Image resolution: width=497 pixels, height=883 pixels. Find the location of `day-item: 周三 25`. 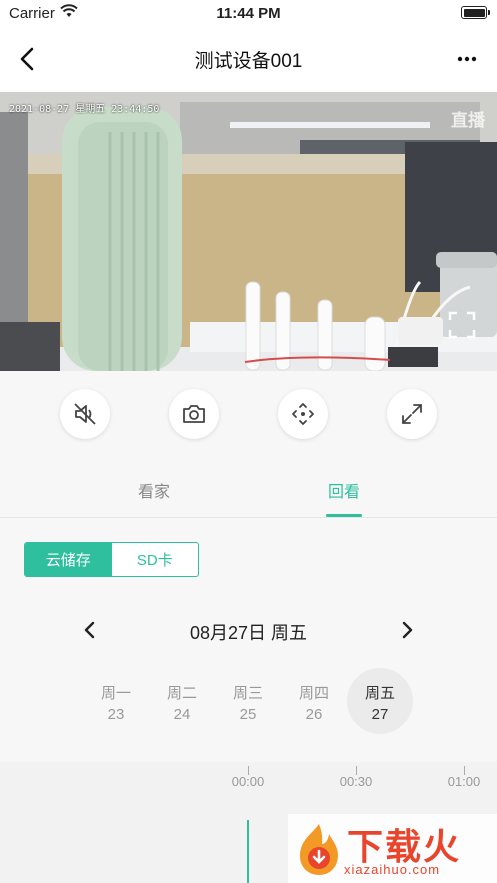

day-item: 周三 25 is located at coordinates (248, 701).